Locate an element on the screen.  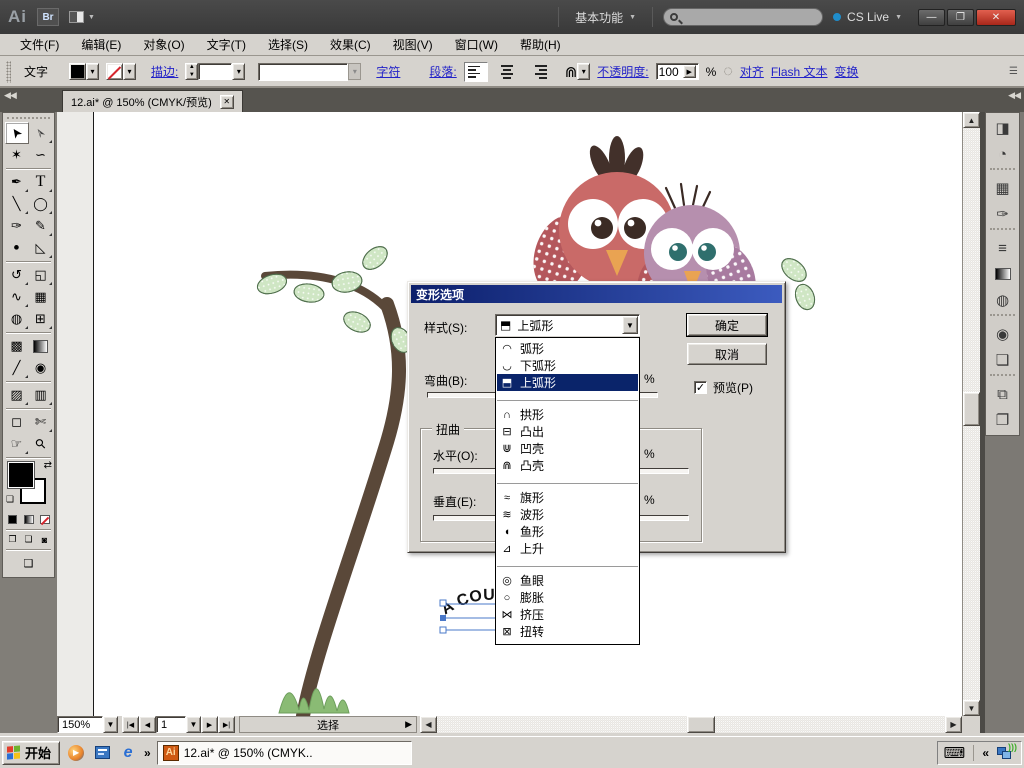
start-button: 开始 is located at coordinates (31, 752).